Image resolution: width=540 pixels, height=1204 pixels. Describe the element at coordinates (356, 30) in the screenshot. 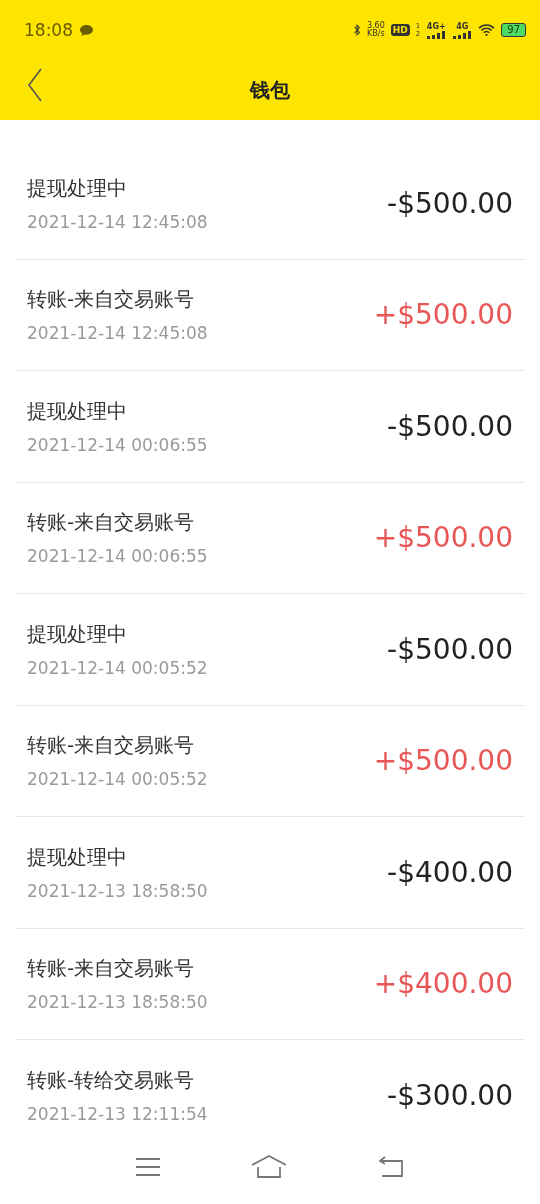

I see `bluetooth-icon` at that location.